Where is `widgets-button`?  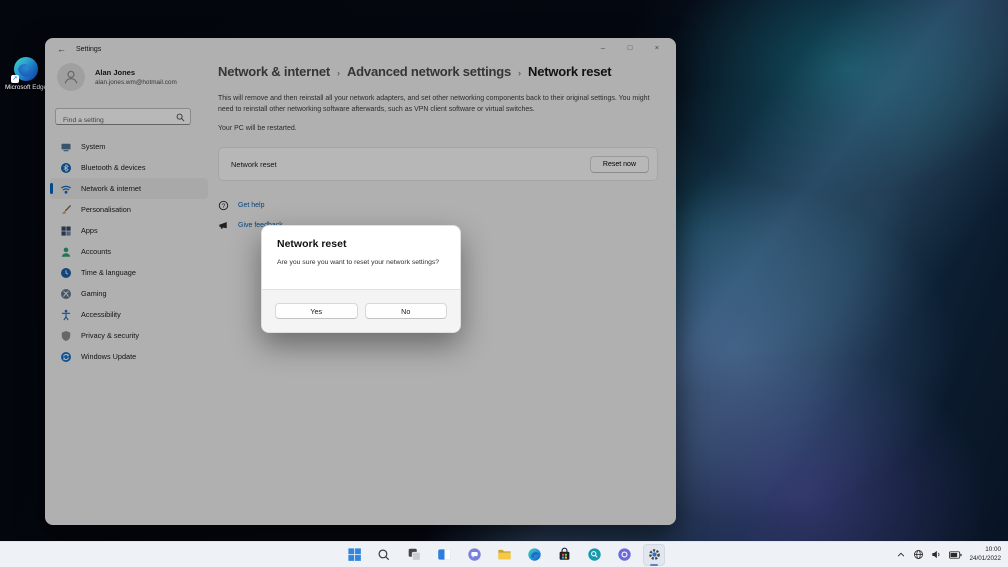 widgets-button is located at coordinates (444, 555).